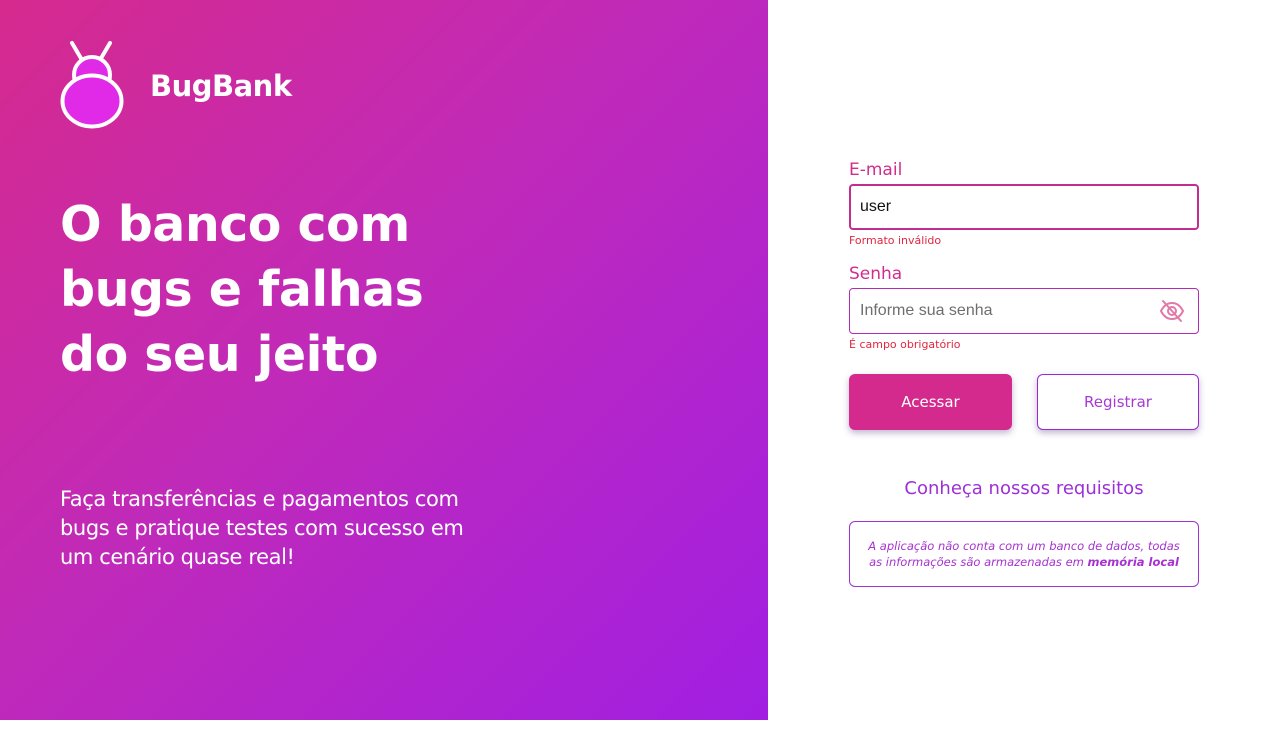 This screenshot has width=1280, height=746. I want to click on hero-headline-line: do seu jeito, so click(219, 354).